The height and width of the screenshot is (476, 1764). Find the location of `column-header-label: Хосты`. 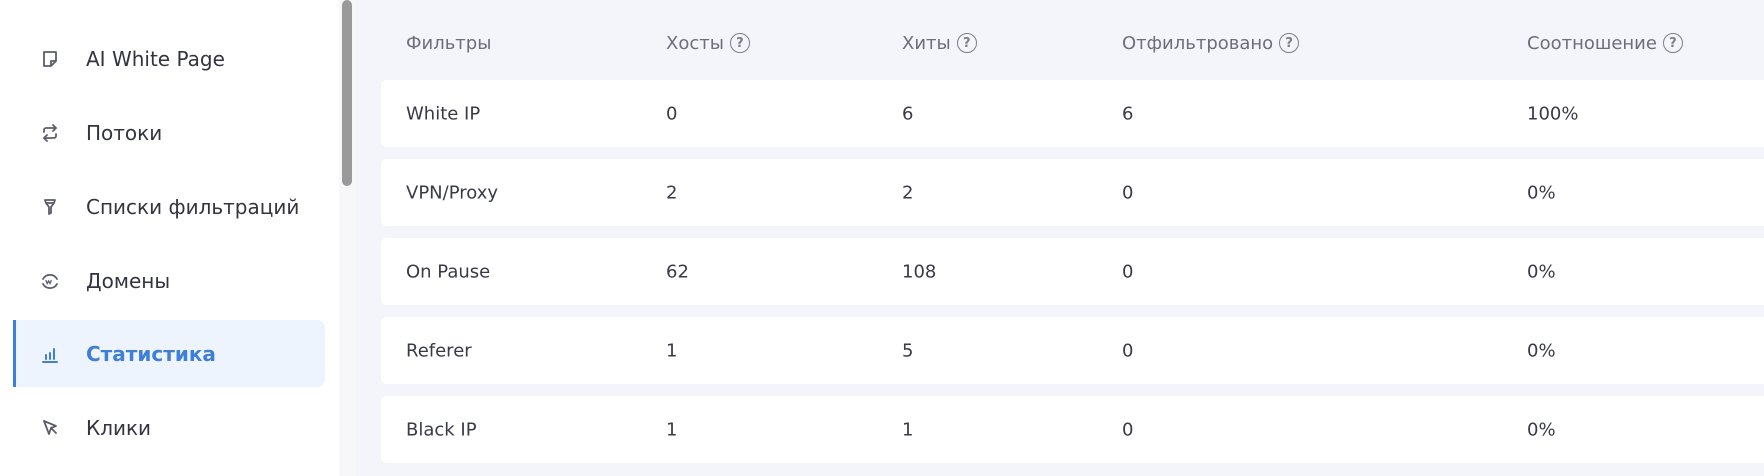

column-header-label: Хосты is located at coordinates (695, 43).